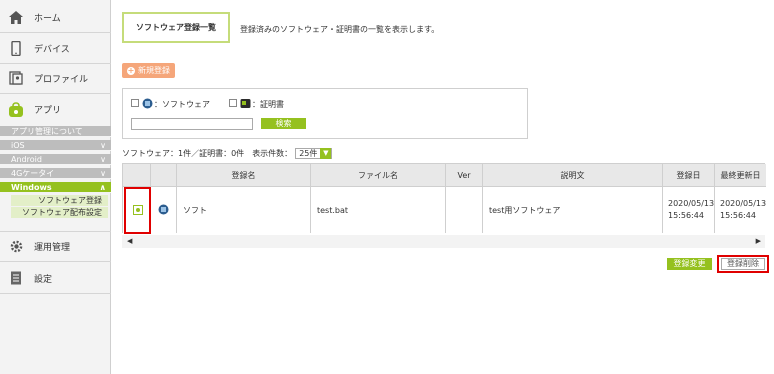  What do you see at coordinates (233, 103) in the screenshot?
I see `certificate-checkbox` at bounding box center [233, 103].